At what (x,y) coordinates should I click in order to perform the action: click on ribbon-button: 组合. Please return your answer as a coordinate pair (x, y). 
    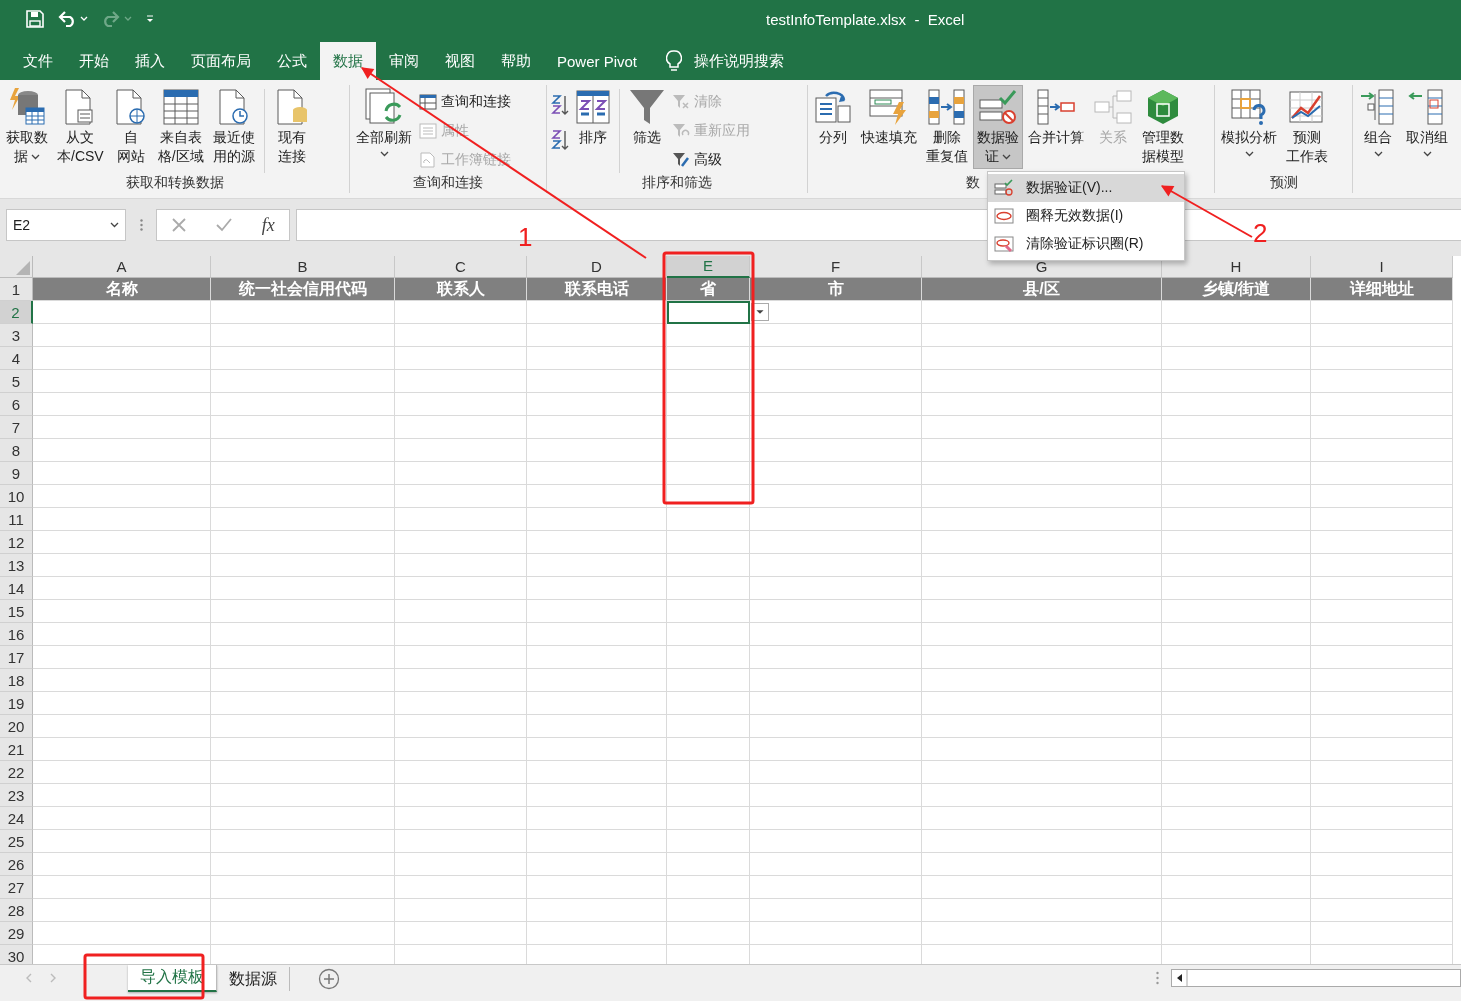
    Looking at the image, I should click on (1378, 127).